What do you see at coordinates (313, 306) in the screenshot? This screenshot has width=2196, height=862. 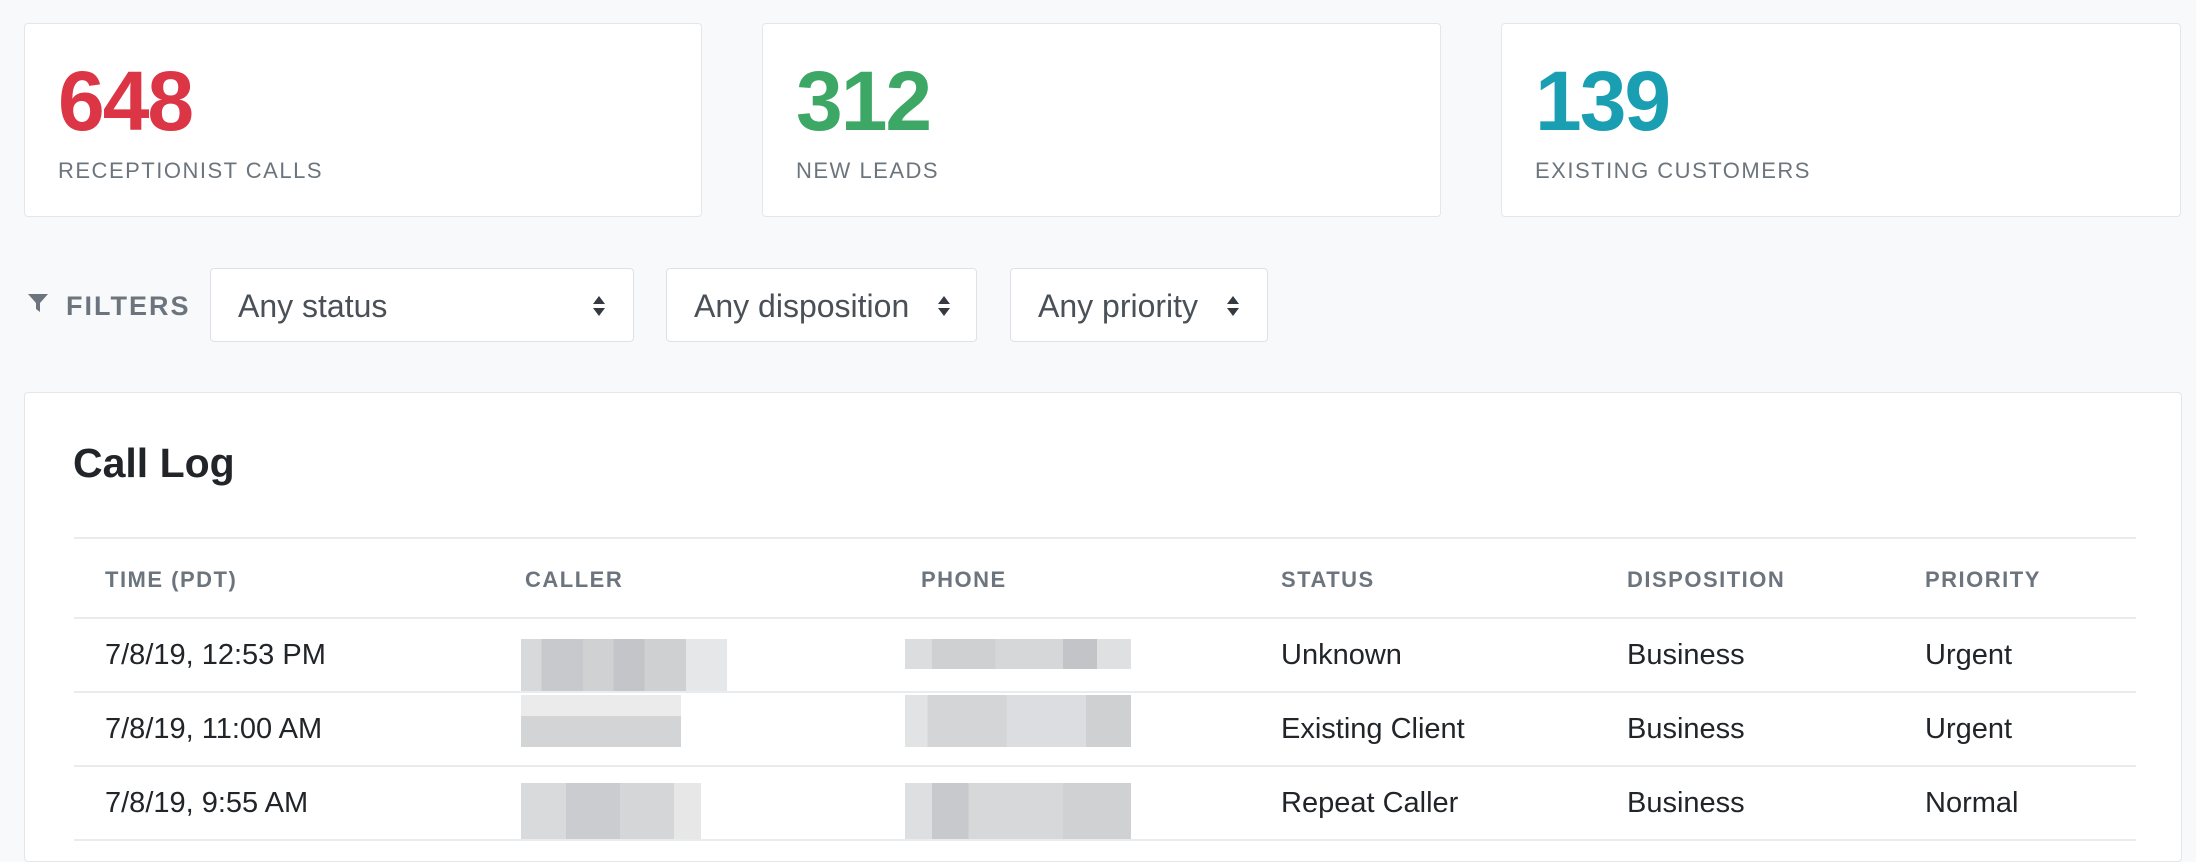 I see `status-select-value: Any status` at bounding box center [313, 306].